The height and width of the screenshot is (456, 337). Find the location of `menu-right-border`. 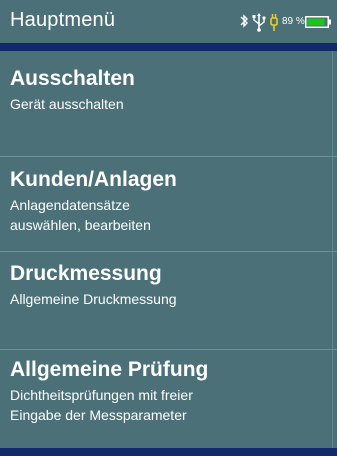

menu-right-border is located at coordinates (332, 249).